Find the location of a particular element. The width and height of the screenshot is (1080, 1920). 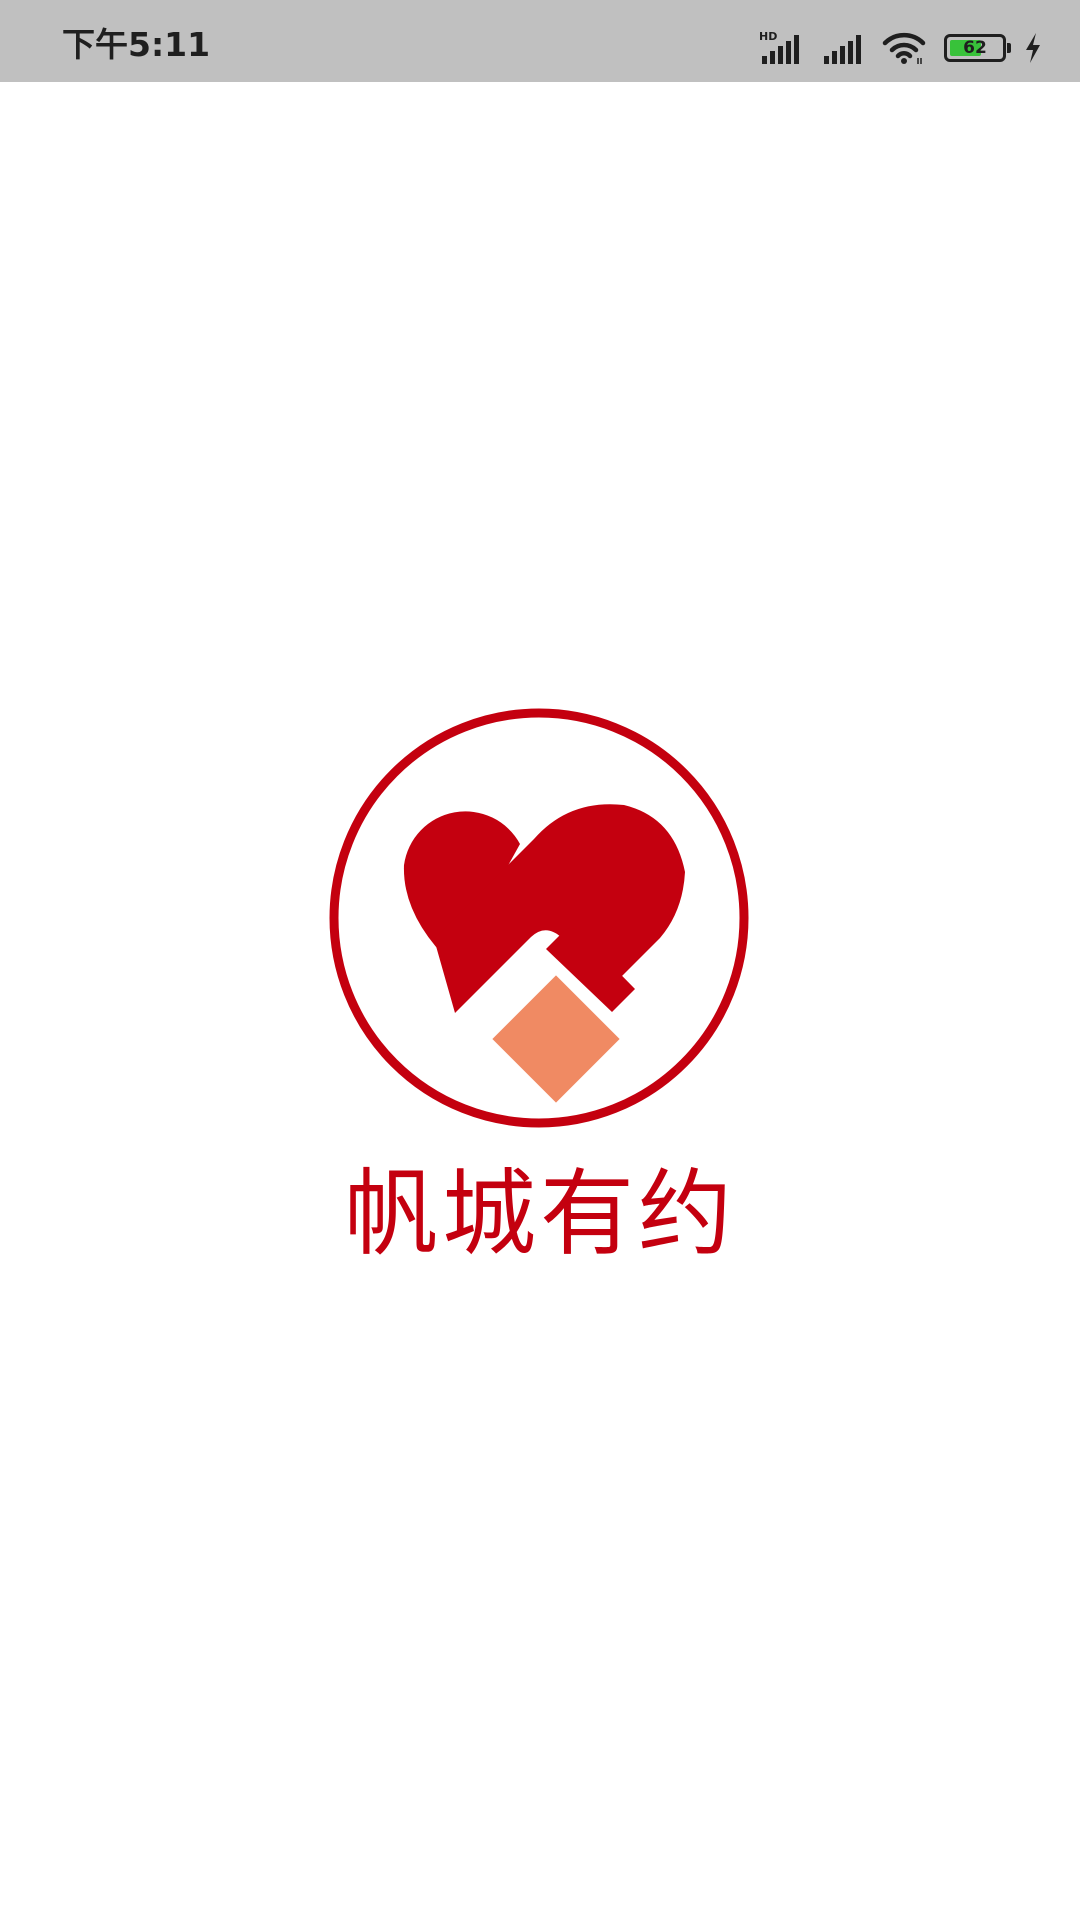

heart-handshake-logo is located at coordinates (539, 918).